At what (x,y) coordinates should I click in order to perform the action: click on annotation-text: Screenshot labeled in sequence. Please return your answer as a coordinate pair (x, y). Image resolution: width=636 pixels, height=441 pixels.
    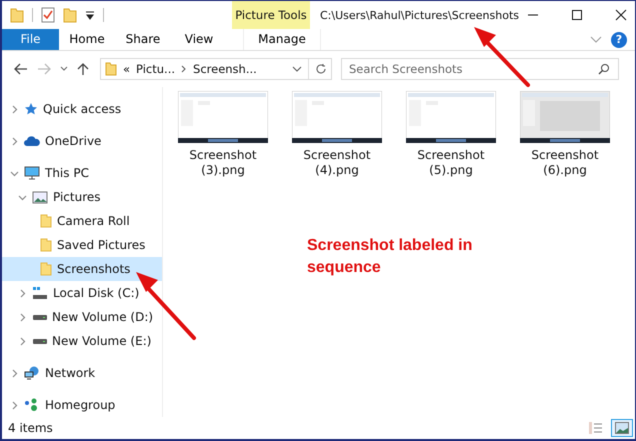
    Looking at the image, I should click on (390, 257).